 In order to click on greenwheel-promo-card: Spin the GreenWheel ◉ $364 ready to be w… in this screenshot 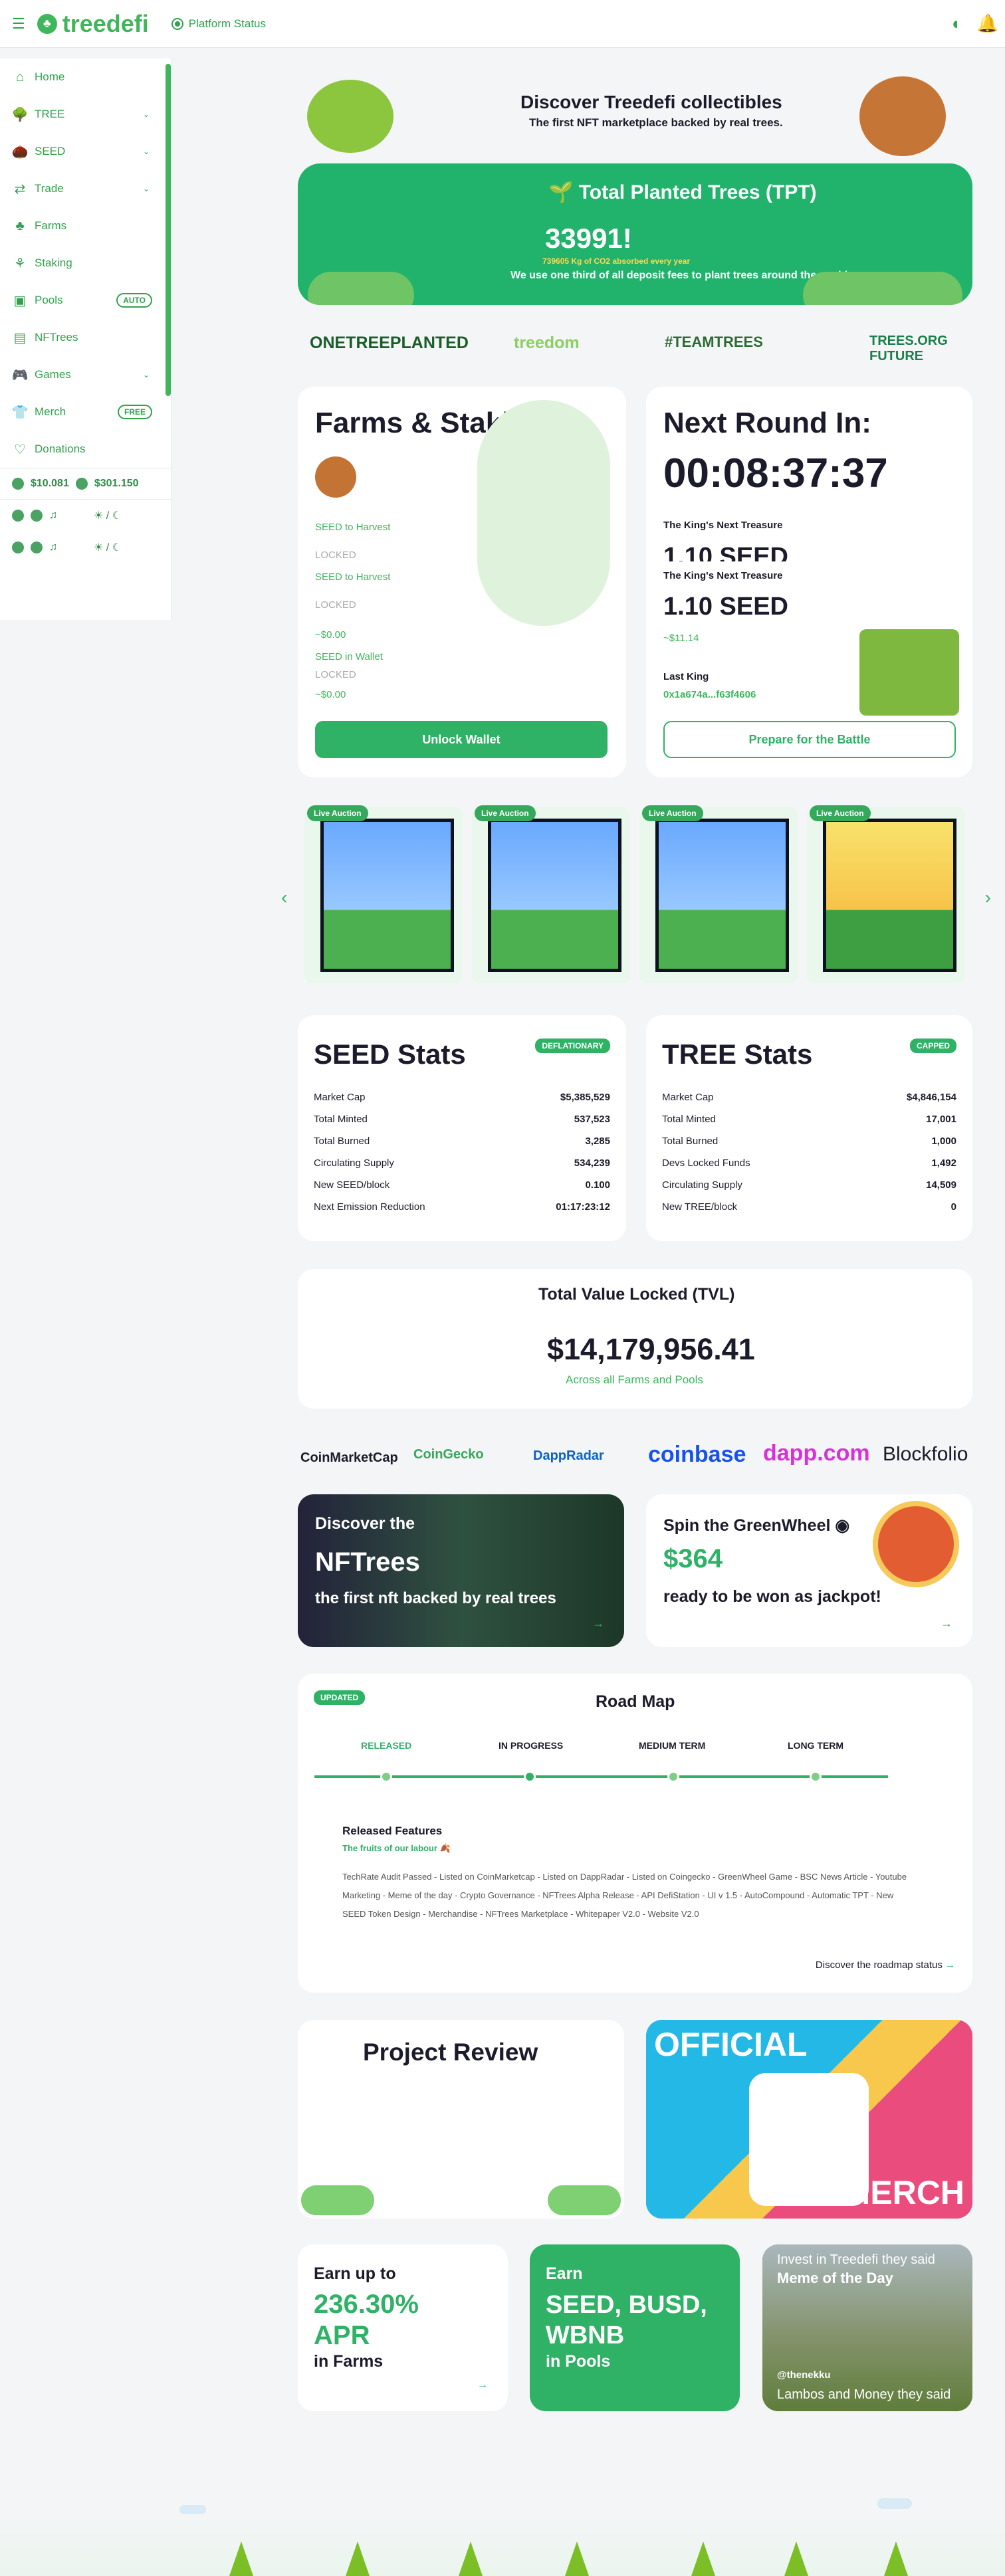, I will do `click(809, 1570)`.